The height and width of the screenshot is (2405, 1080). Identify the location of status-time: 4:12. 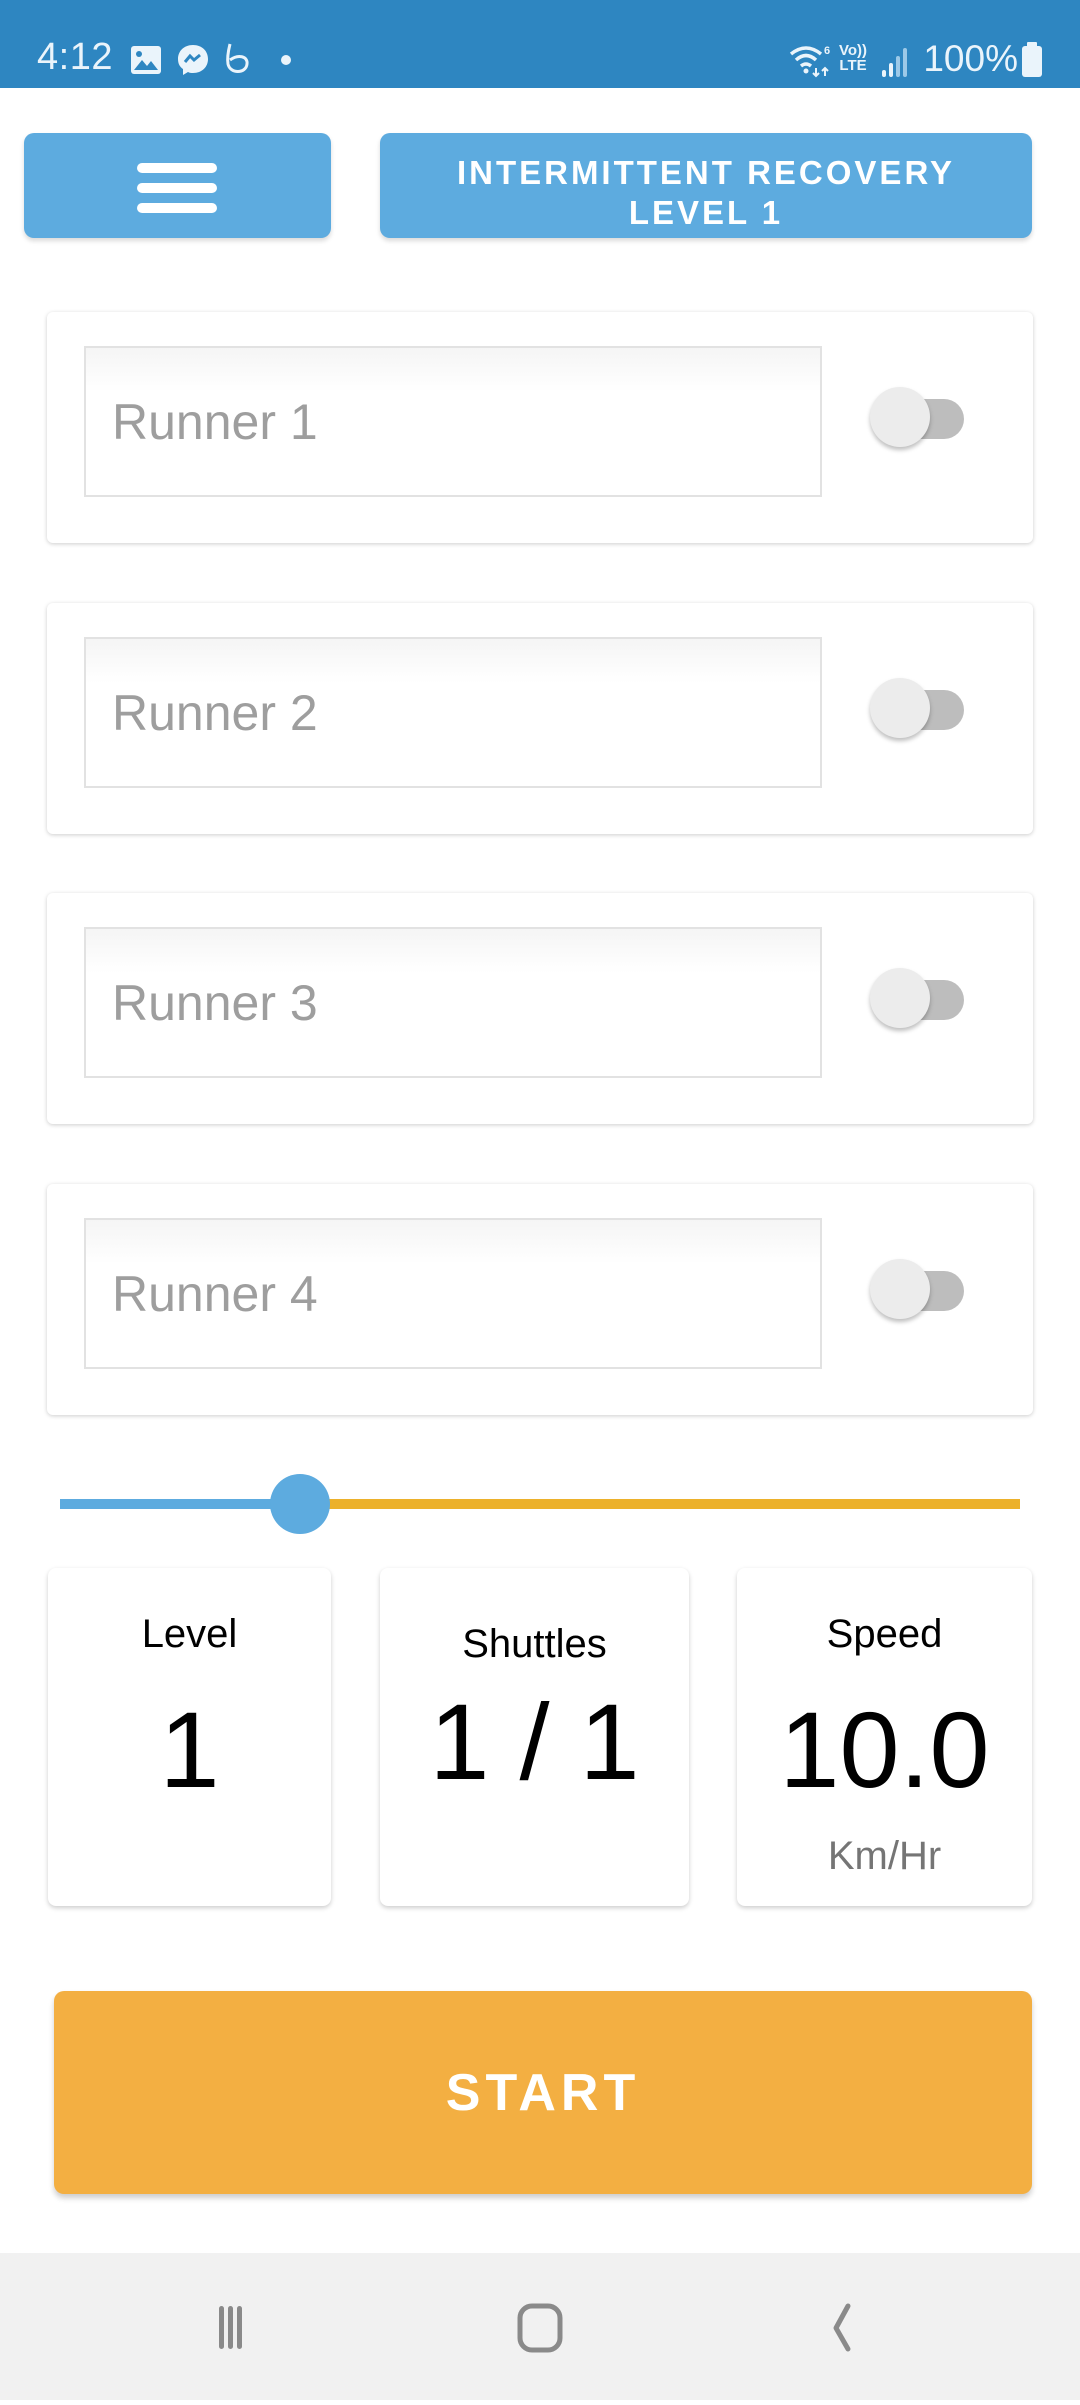
(75, 57).